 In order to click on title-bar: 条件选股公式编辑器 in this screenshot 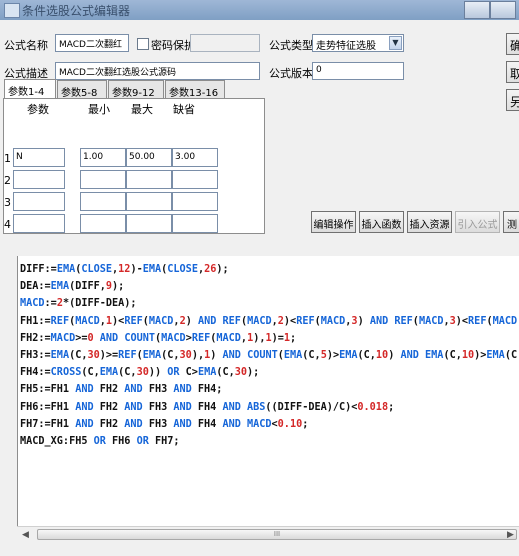, I will do `click(259, 10)`.